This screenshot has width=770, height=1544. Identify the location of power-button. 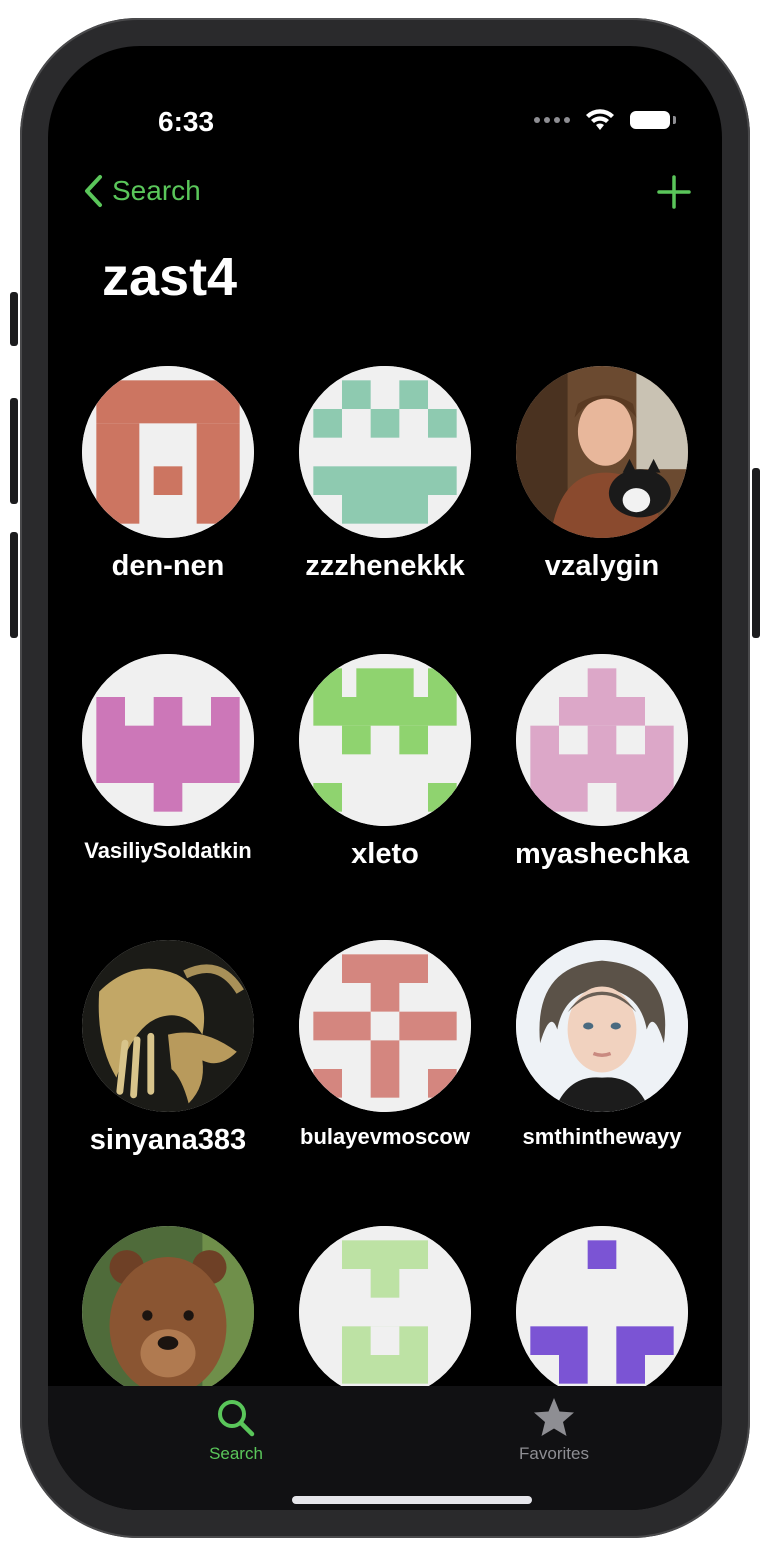
(756, 553).